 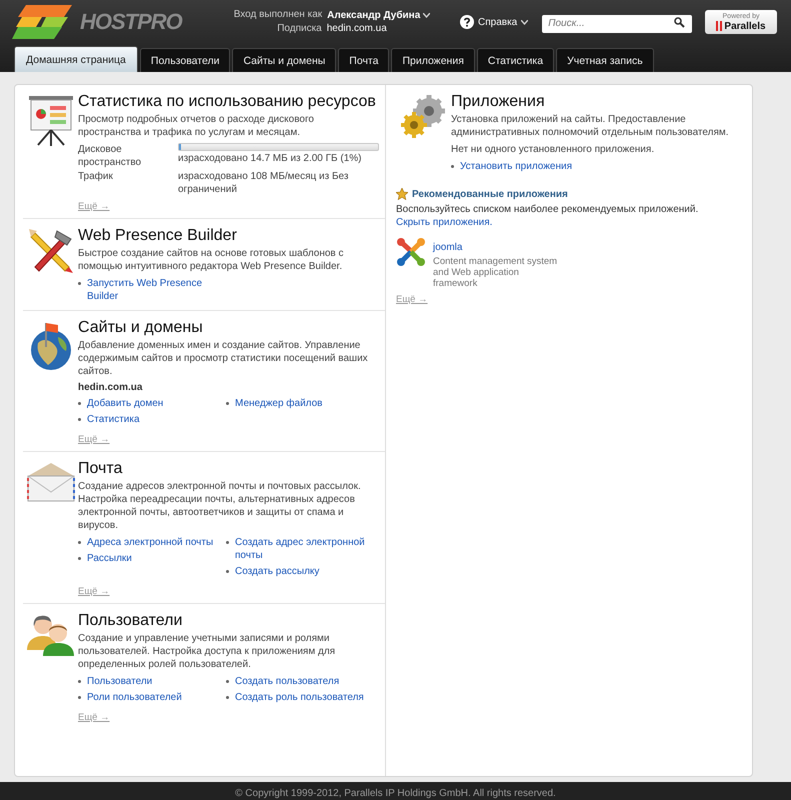 What do you see at coordinates (109, 558) in the screenshot?
I see `action-link: Рассылки` at bounding box center [109, 558].